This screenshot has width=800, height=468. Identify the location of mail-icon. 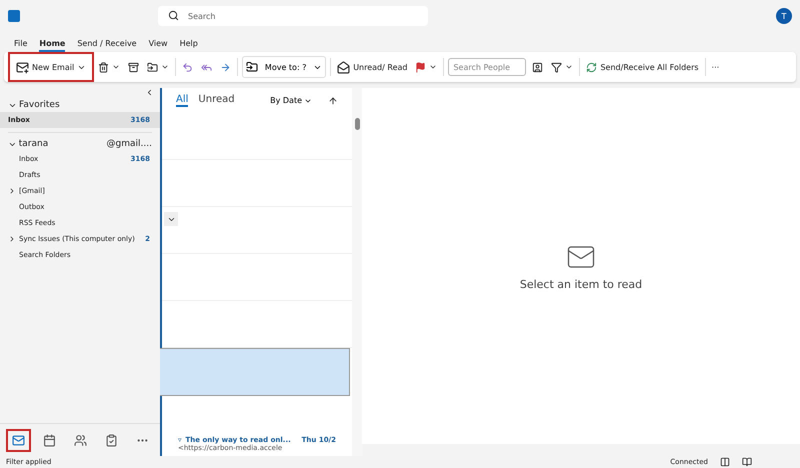
(18, 440).